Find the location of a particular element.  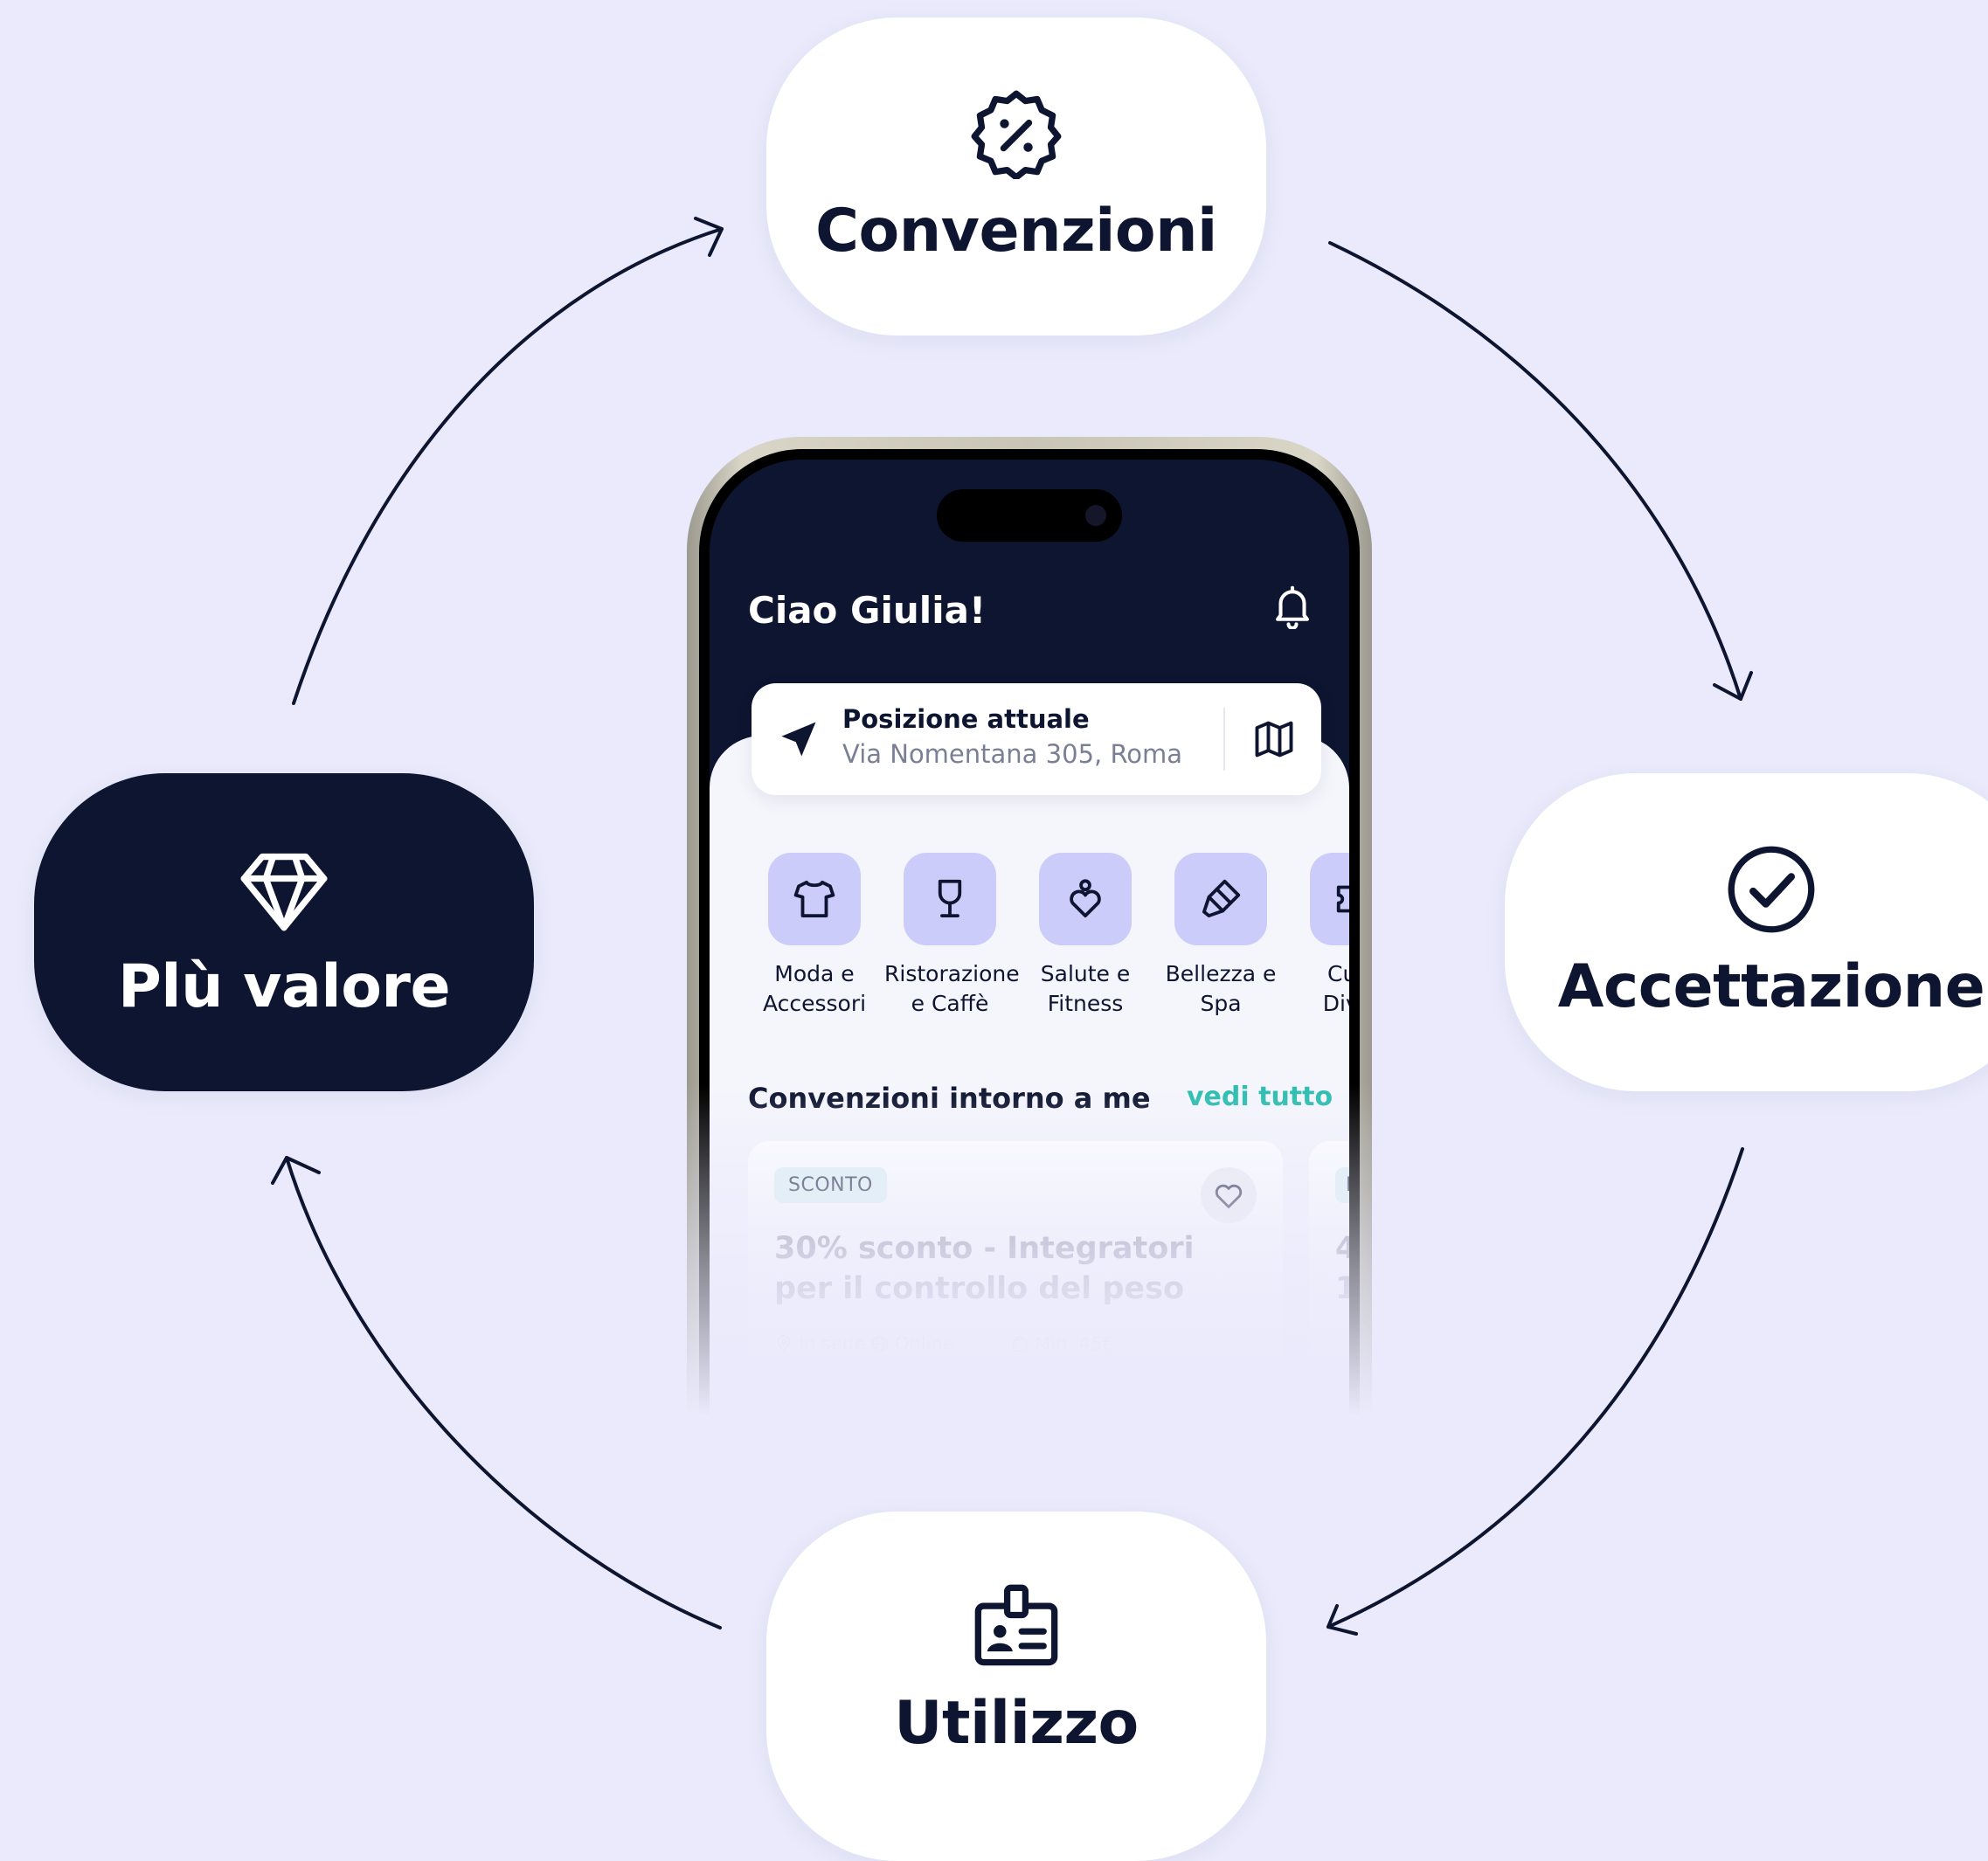

convenzioni-label: Convenzioni is located at coordinates (1016, 231).